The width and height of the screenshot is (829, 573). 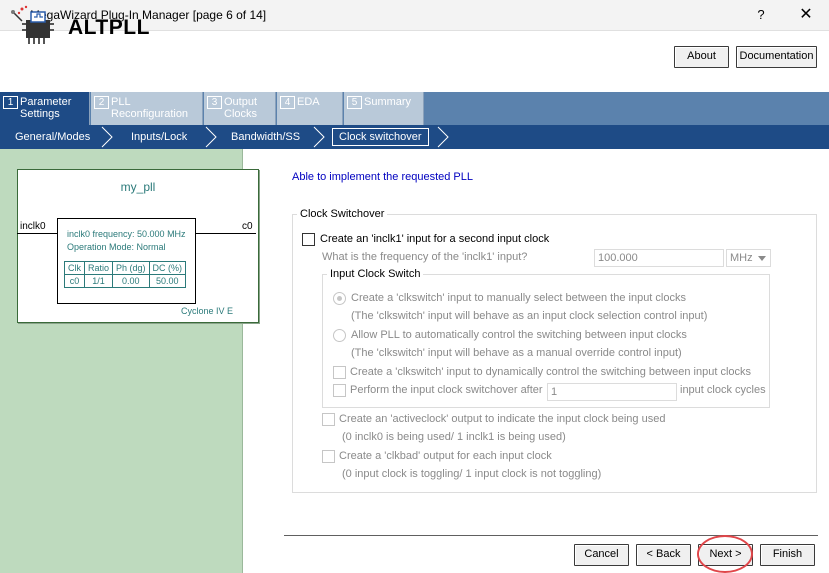 I want to click on frequency-unit-select: MHz, so click(x=748, y=258).